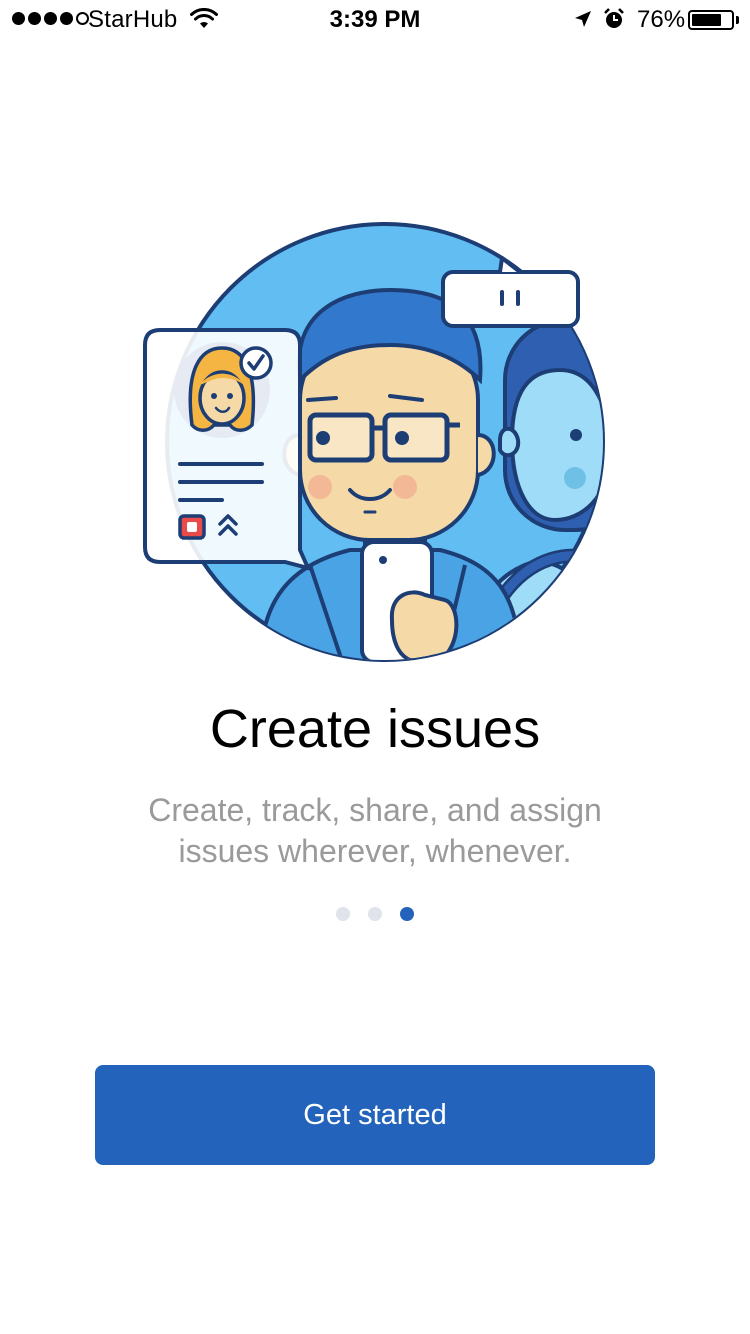 This screenshot has width=750, height=1334. Describe the element at coordinates (661, 19) in the screenshot. I see `battery-percentage: 76%` at that location.